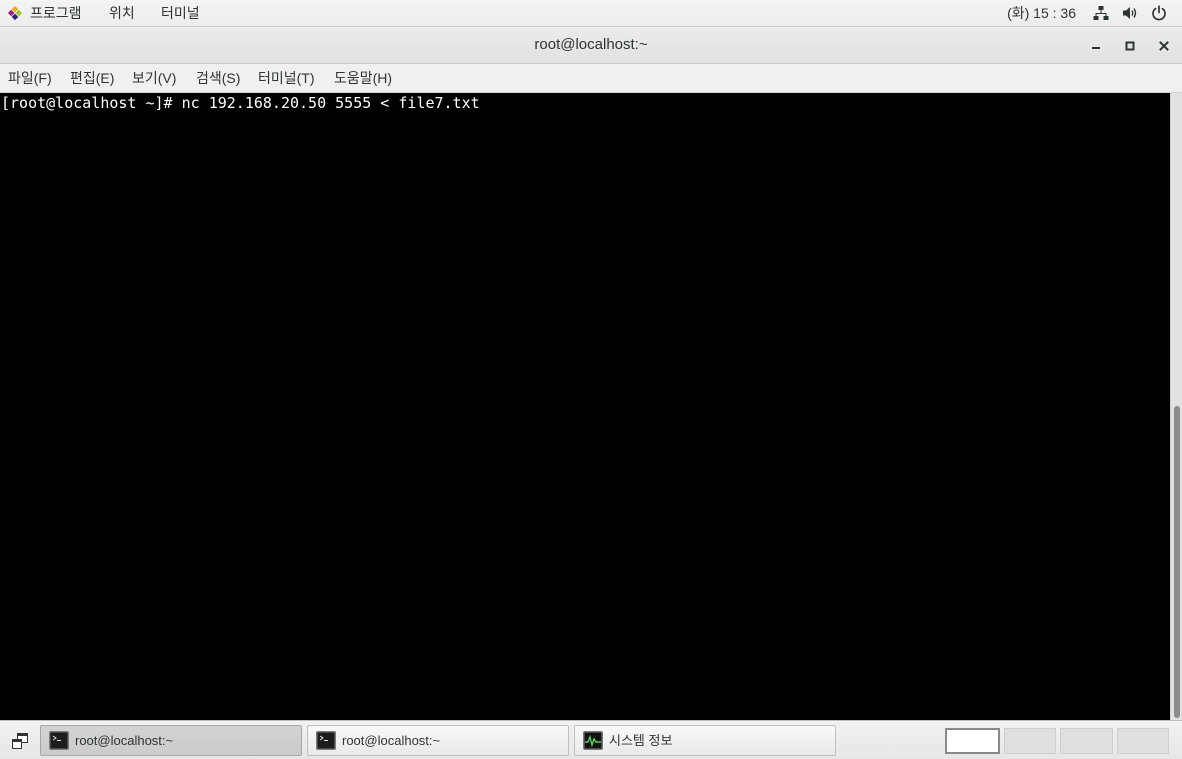 The width and height of the screenshot is (1182, 759). Describe the element at coordinates (154, 78) in the screenshot. I see `menu-view: 보기(V)` at that location.